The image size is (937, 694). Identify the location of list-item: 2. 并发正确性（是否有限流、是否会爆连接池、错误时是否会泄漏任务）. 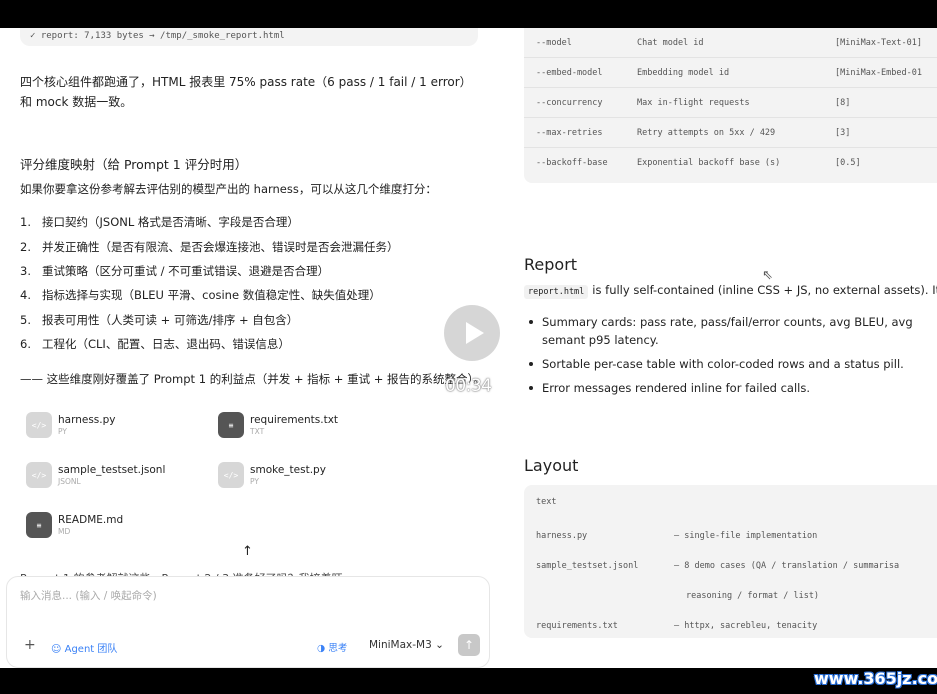
(209, 246).